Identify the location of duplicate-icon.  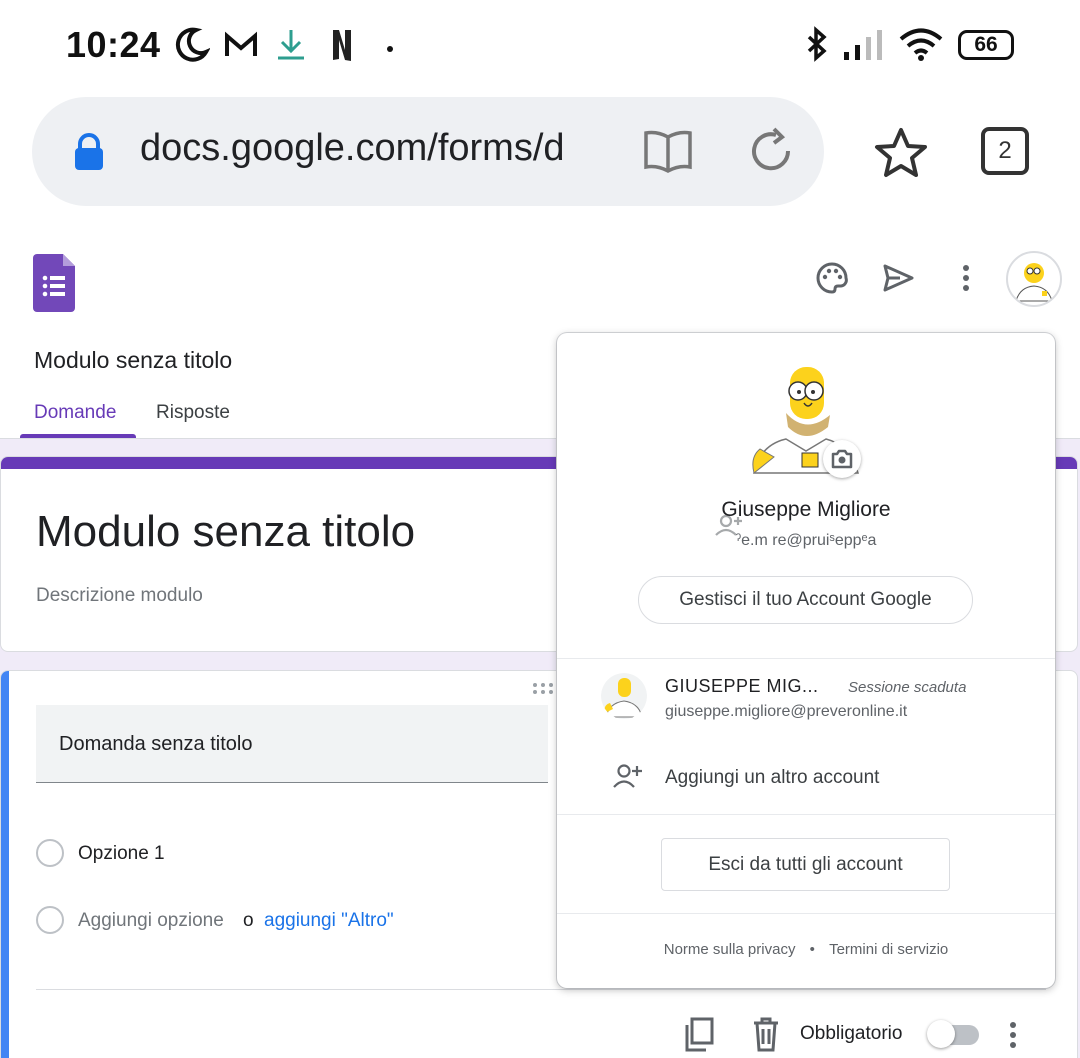
(699, 1037).